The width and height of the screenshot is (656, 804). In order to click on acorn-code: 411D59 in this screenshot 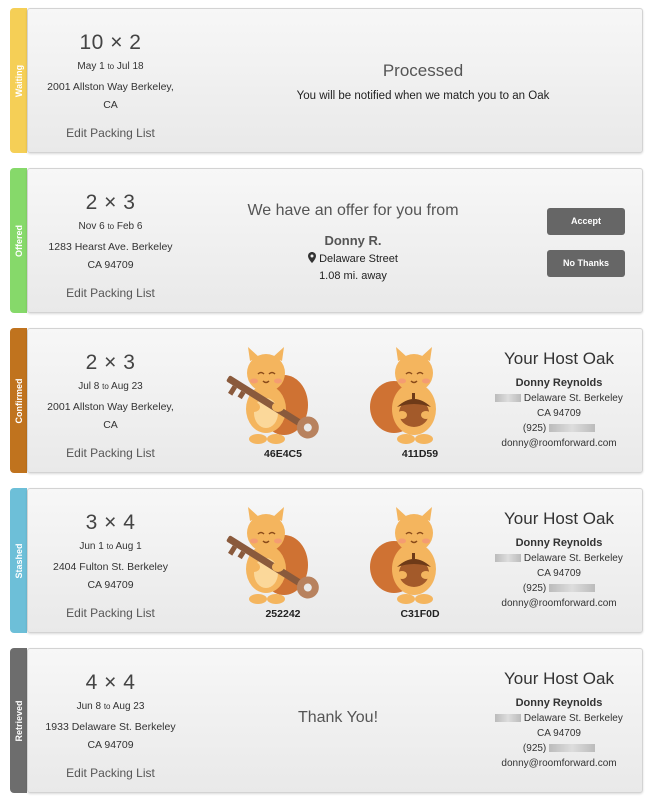, I will do `click(420, 454)`.